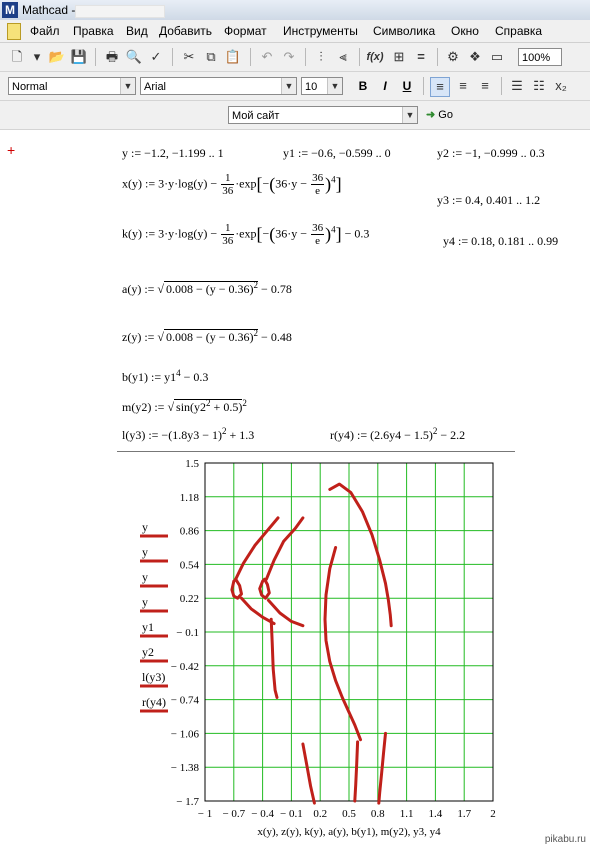 This screenshot has height=848, width=590. I want to click on legend-entry: y2, so click(148, 652).